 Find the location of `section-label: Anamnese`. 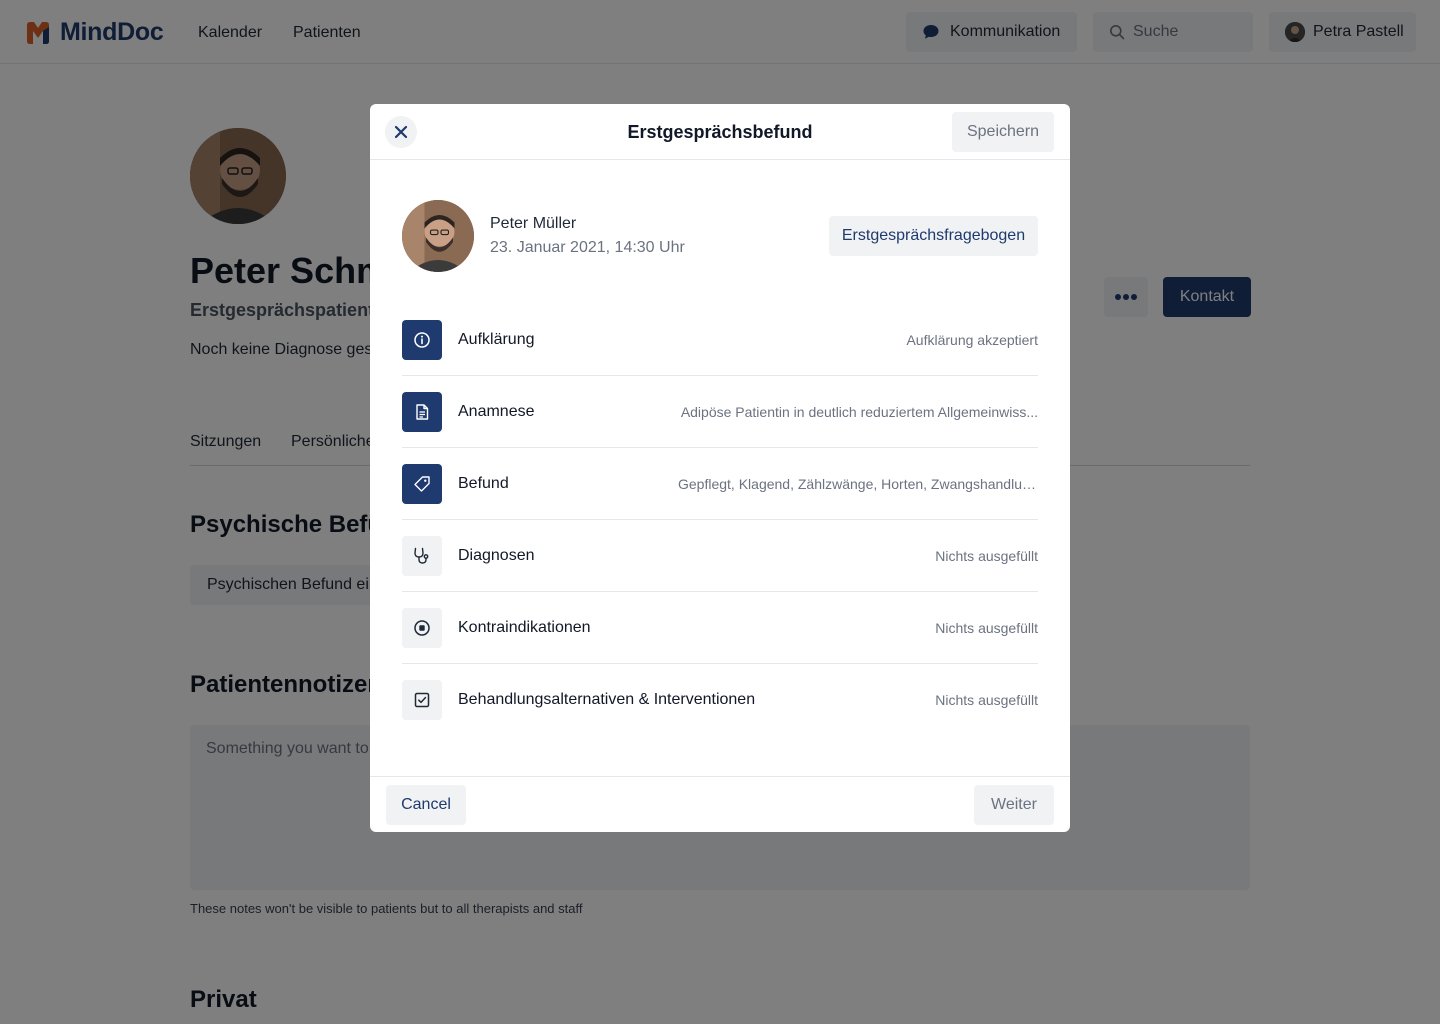

section-label: Anamnese is located at coordinates (496, 411).